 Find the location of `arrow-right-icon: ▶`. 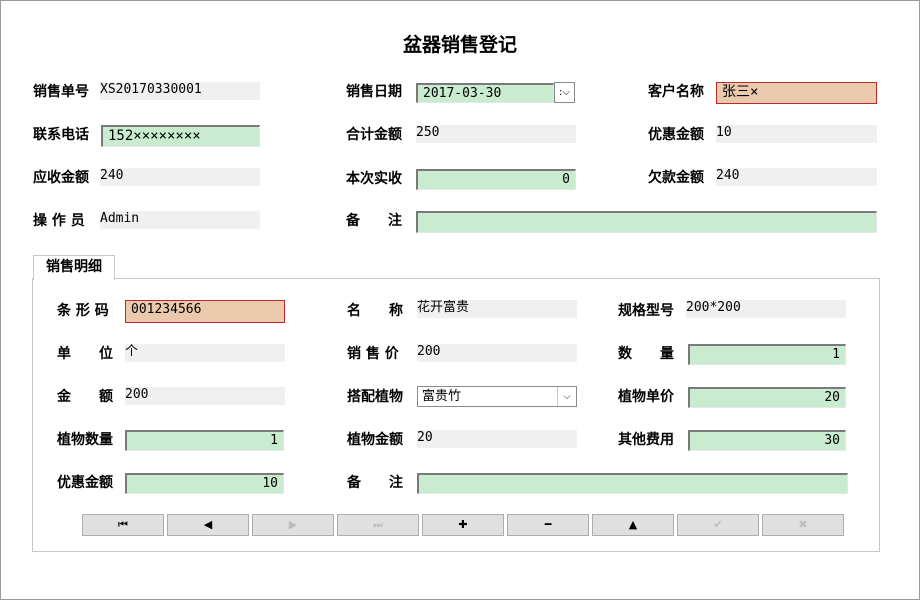

arrow-right-icon: ▶ is located at coordinates (293, 524).